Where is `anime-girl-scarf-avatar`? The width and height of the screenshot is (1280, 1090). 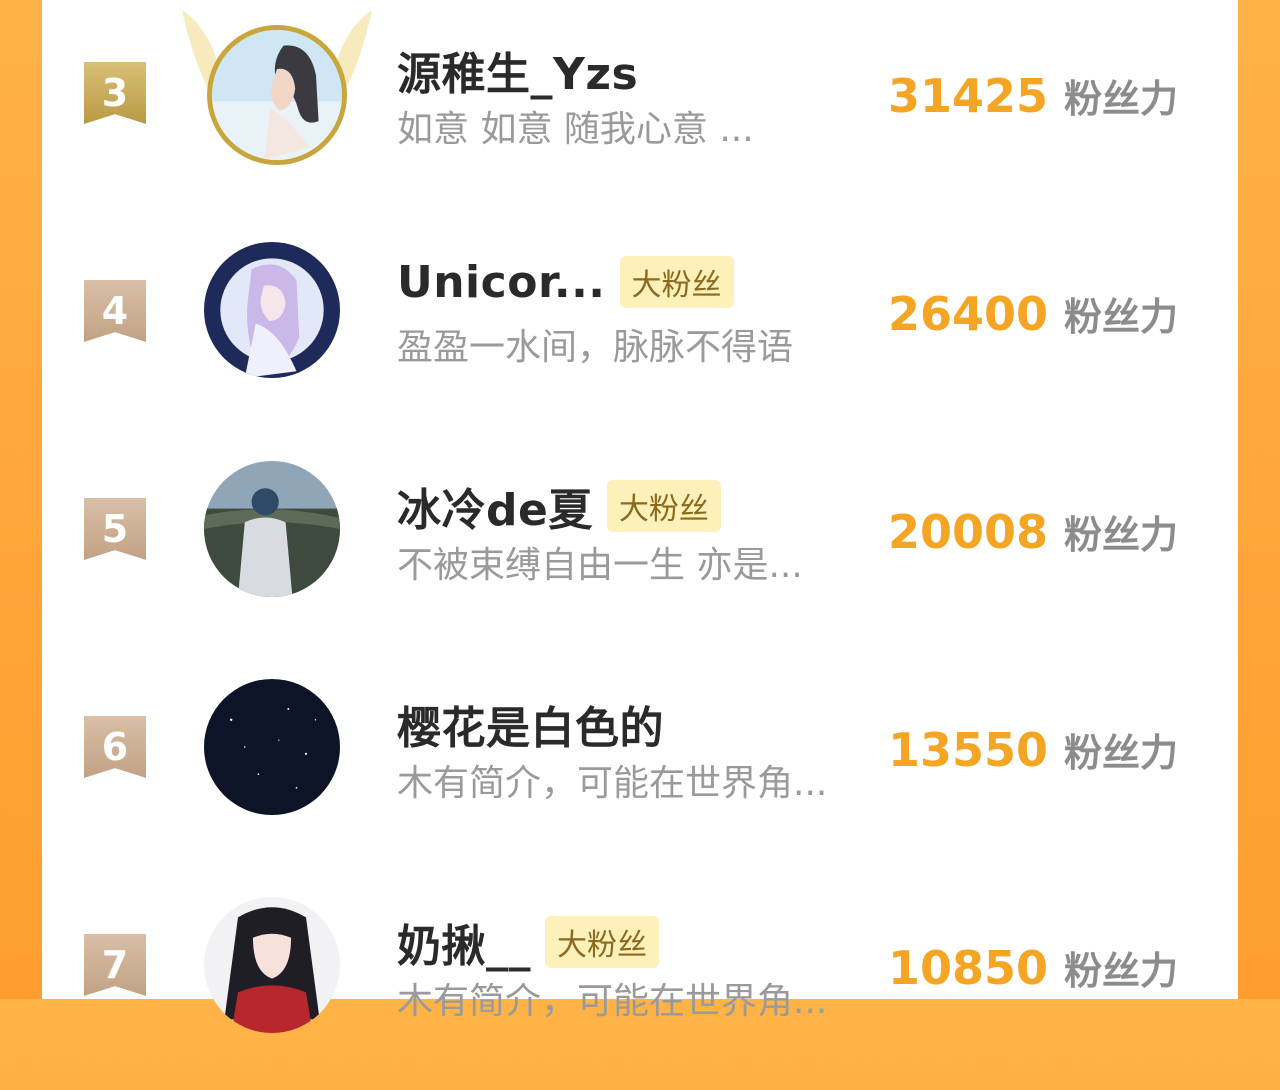
anime-girl-scarf-avatar is located at coordinates (272, 965).